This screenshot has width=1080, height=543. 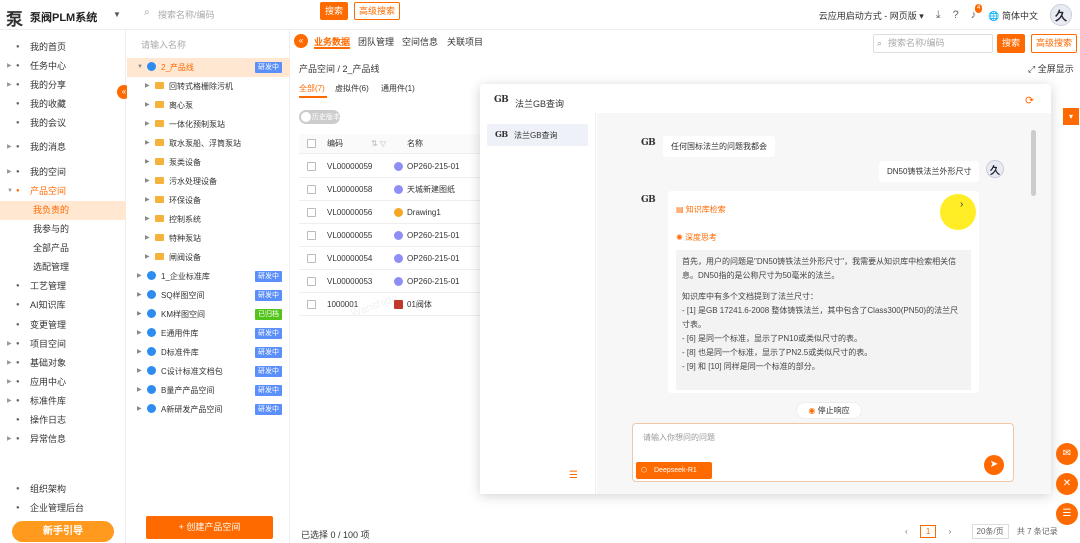 I want to click on download-icon: ⤓, so click(x=938, y=15).